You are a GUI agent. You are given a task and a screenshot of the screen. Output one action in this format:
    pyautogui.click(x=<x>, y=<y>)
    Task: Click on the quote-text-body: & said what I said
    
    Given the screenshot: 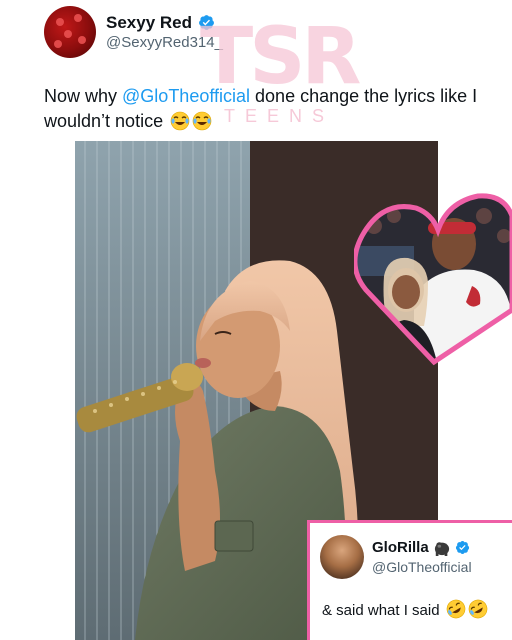 What is the action you would take?
    pyautogui.click(x=381, y=610)
    